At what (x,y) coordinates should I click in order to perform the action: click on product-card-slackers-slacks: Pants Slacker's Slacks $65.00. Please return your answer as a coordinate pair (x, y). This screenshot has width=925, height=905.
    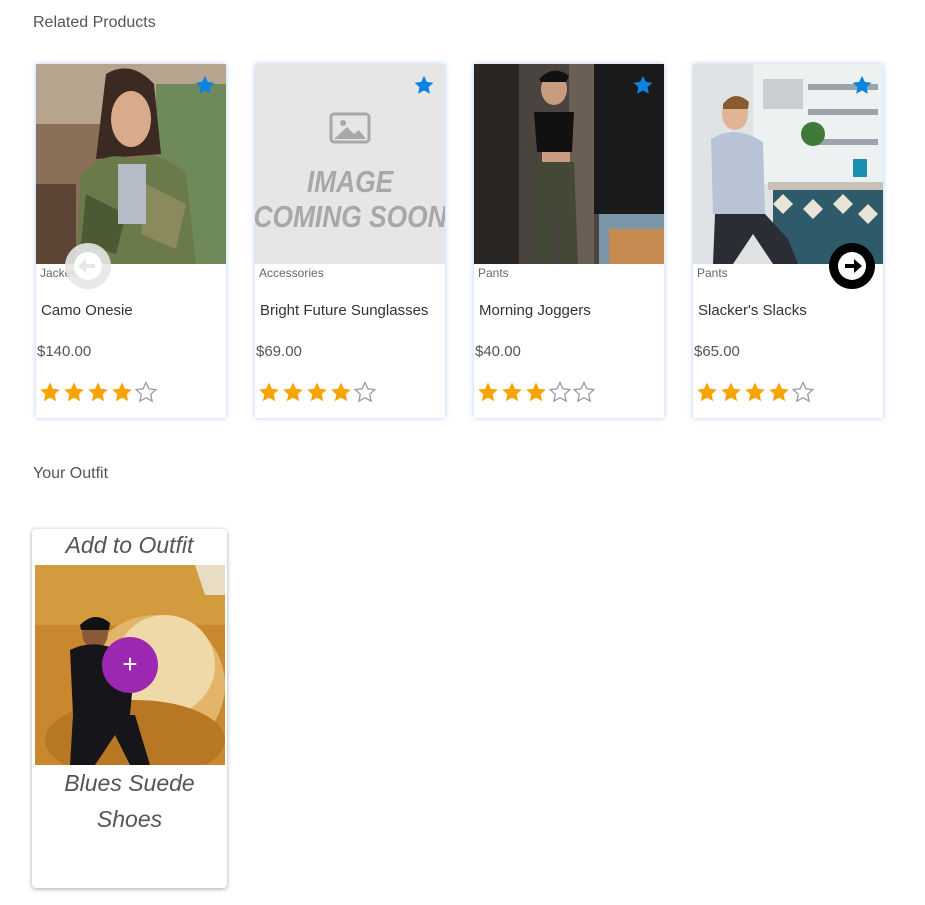
    Looking at the image, I should click on (788, 241).